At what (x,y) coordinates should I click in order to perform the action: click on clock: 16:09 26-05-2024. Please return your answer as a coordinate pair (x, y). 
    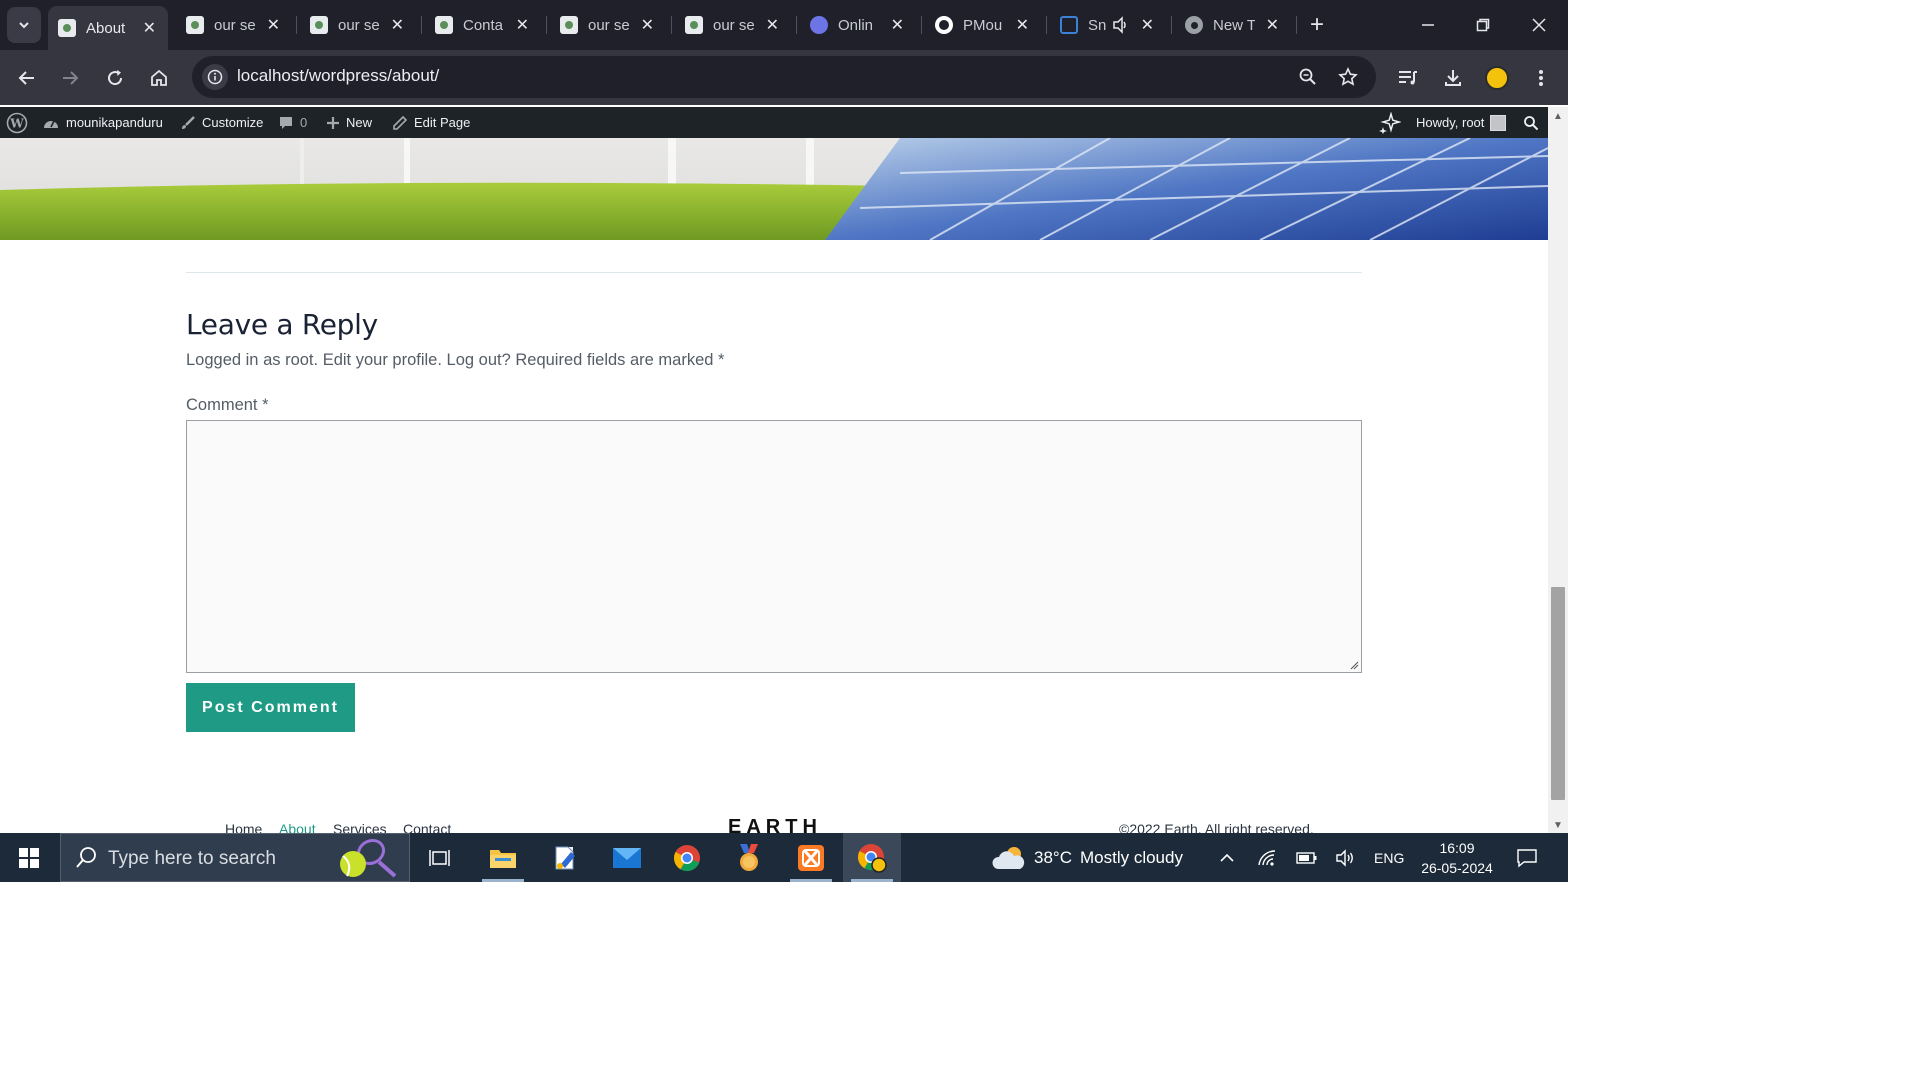
    Looking at the image, I should click on (1457, 857).